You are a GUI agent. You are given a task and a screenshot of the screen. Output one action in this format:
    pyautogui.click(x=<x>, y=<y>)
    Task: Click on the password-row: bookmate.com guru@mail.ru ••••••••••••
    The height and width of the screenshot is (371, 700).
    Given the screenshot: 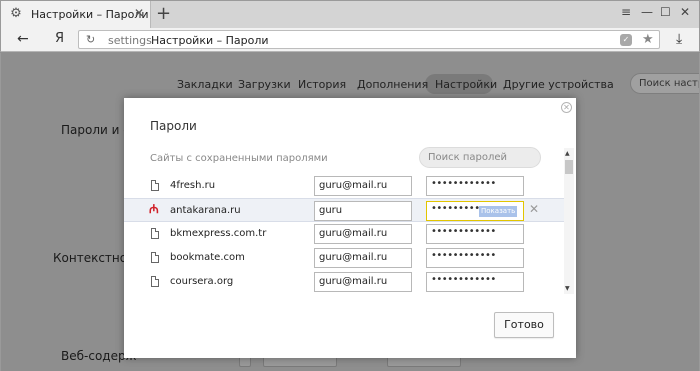 What is the action you would take?
    pyautogui.click(x=344, y=258)
    